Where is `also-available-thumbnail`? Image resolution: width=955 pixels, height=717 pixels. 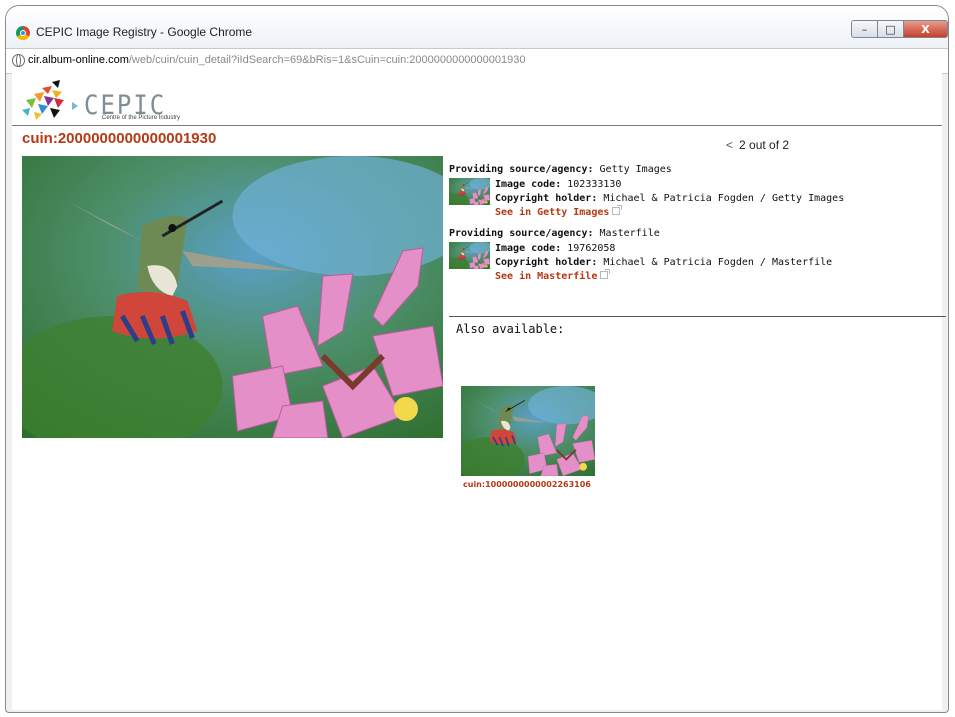 also-available-thumbnail is located at coordinates (528, 431).